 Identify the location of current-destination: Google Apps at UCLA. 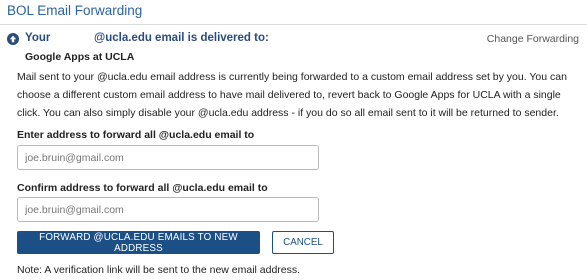
(80, 57).